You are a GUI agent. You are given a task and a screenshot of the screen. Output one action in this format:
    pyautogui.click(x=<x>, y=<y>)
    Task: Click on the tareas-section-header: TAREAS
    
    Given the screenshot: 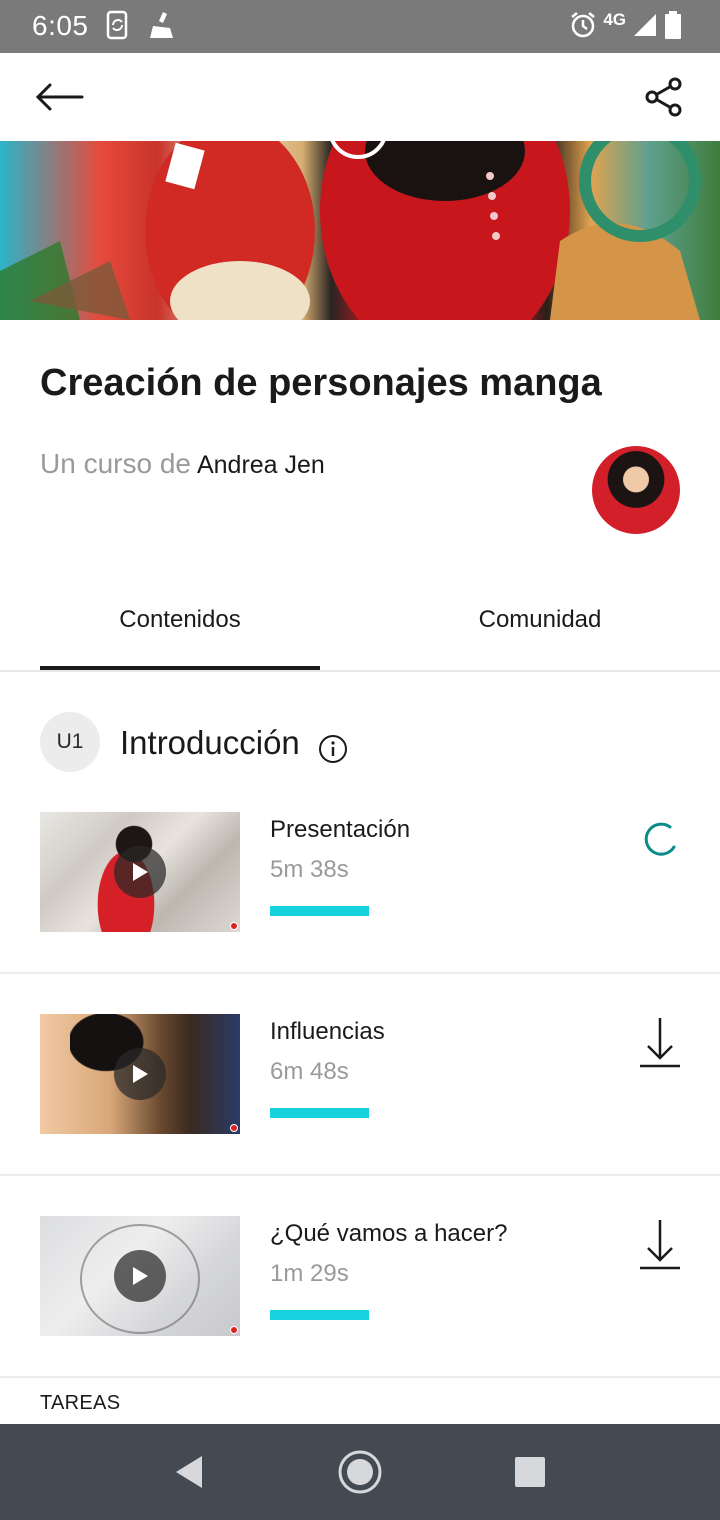 What is the action you would take?
    pyautogui.click(x=80, y=1403)
    